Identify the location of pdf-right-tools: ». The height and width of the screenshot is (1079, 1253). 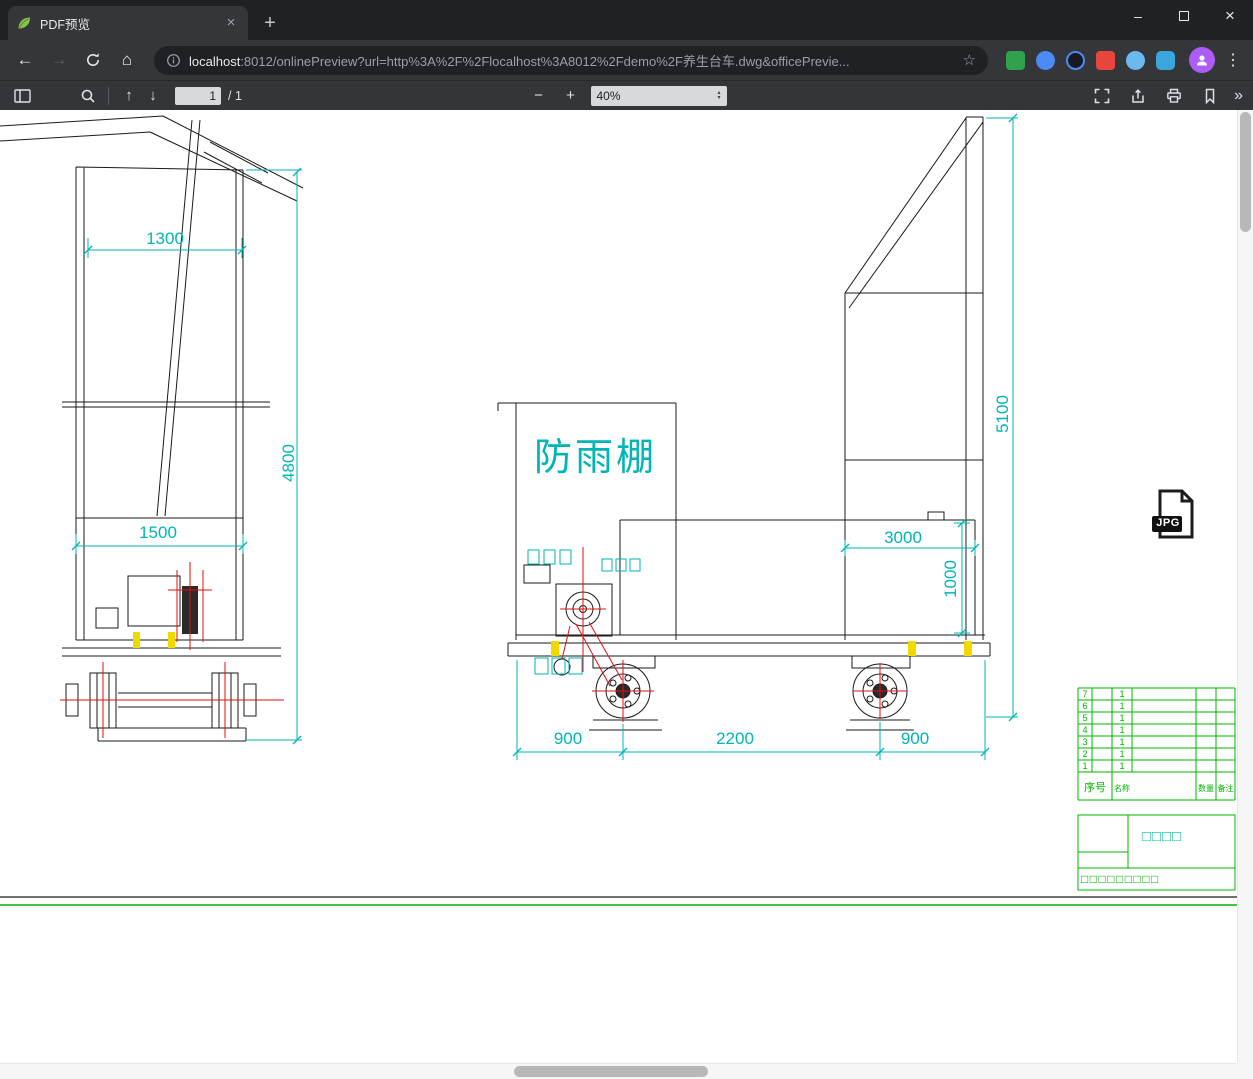
(1166, 96).